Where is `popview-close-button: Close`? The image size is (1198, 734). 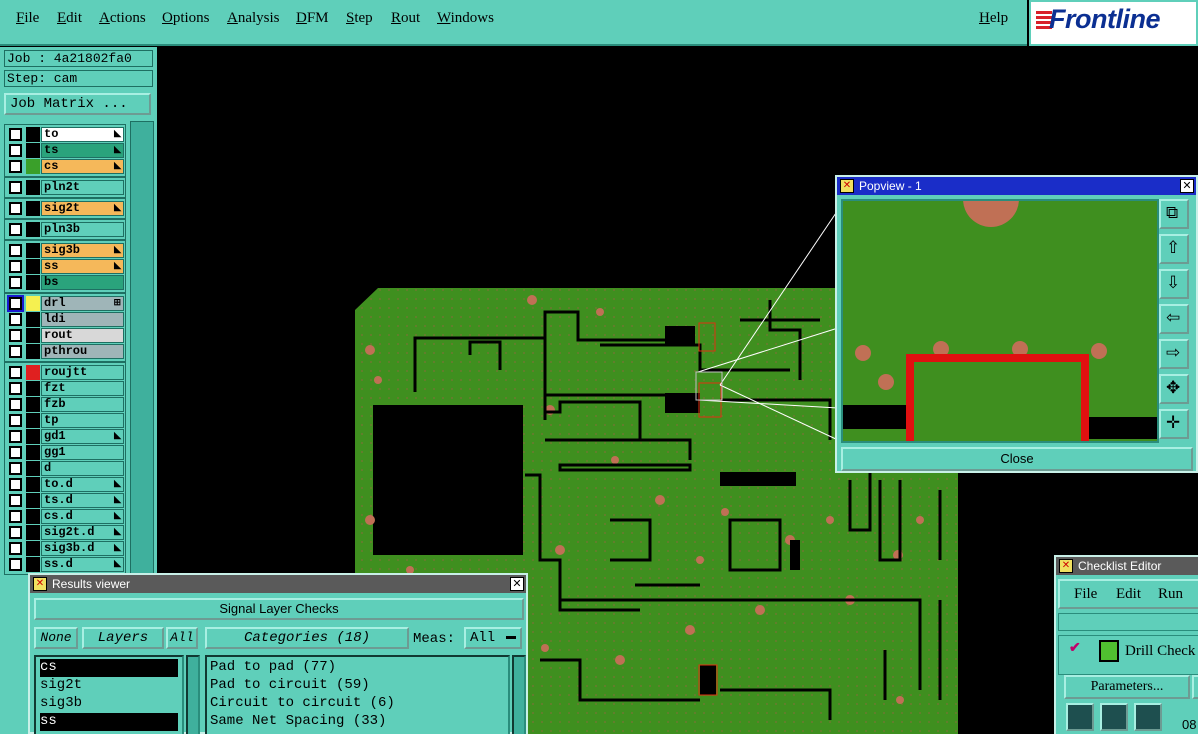
popview-close-button: Close is located at coordinates (1017, 459).